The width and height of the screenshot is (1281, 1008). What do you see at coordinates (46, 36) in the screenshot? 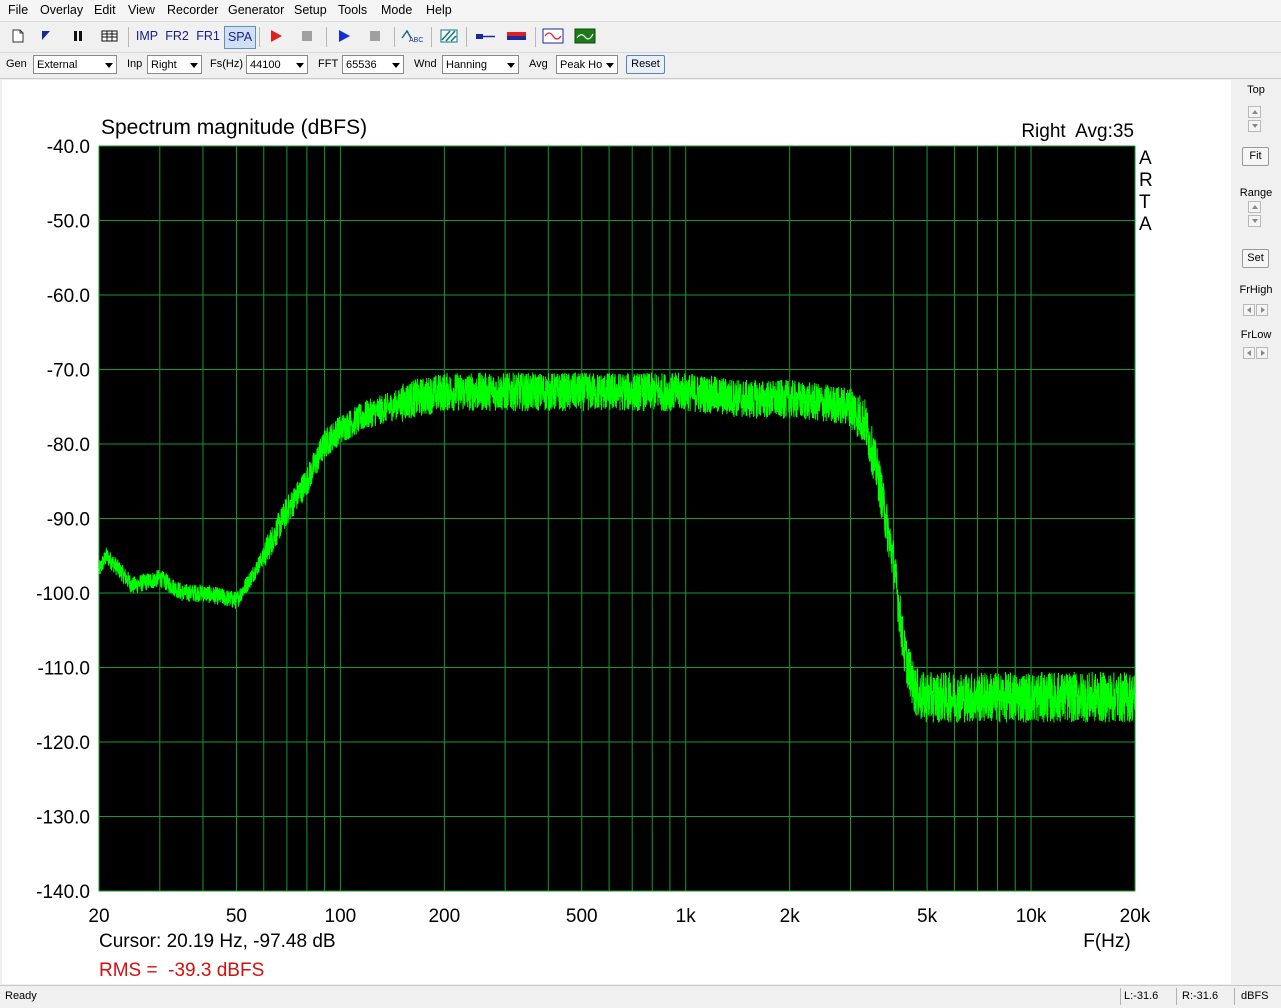
I see `open-file-icon` at bounding box center [46, 36].